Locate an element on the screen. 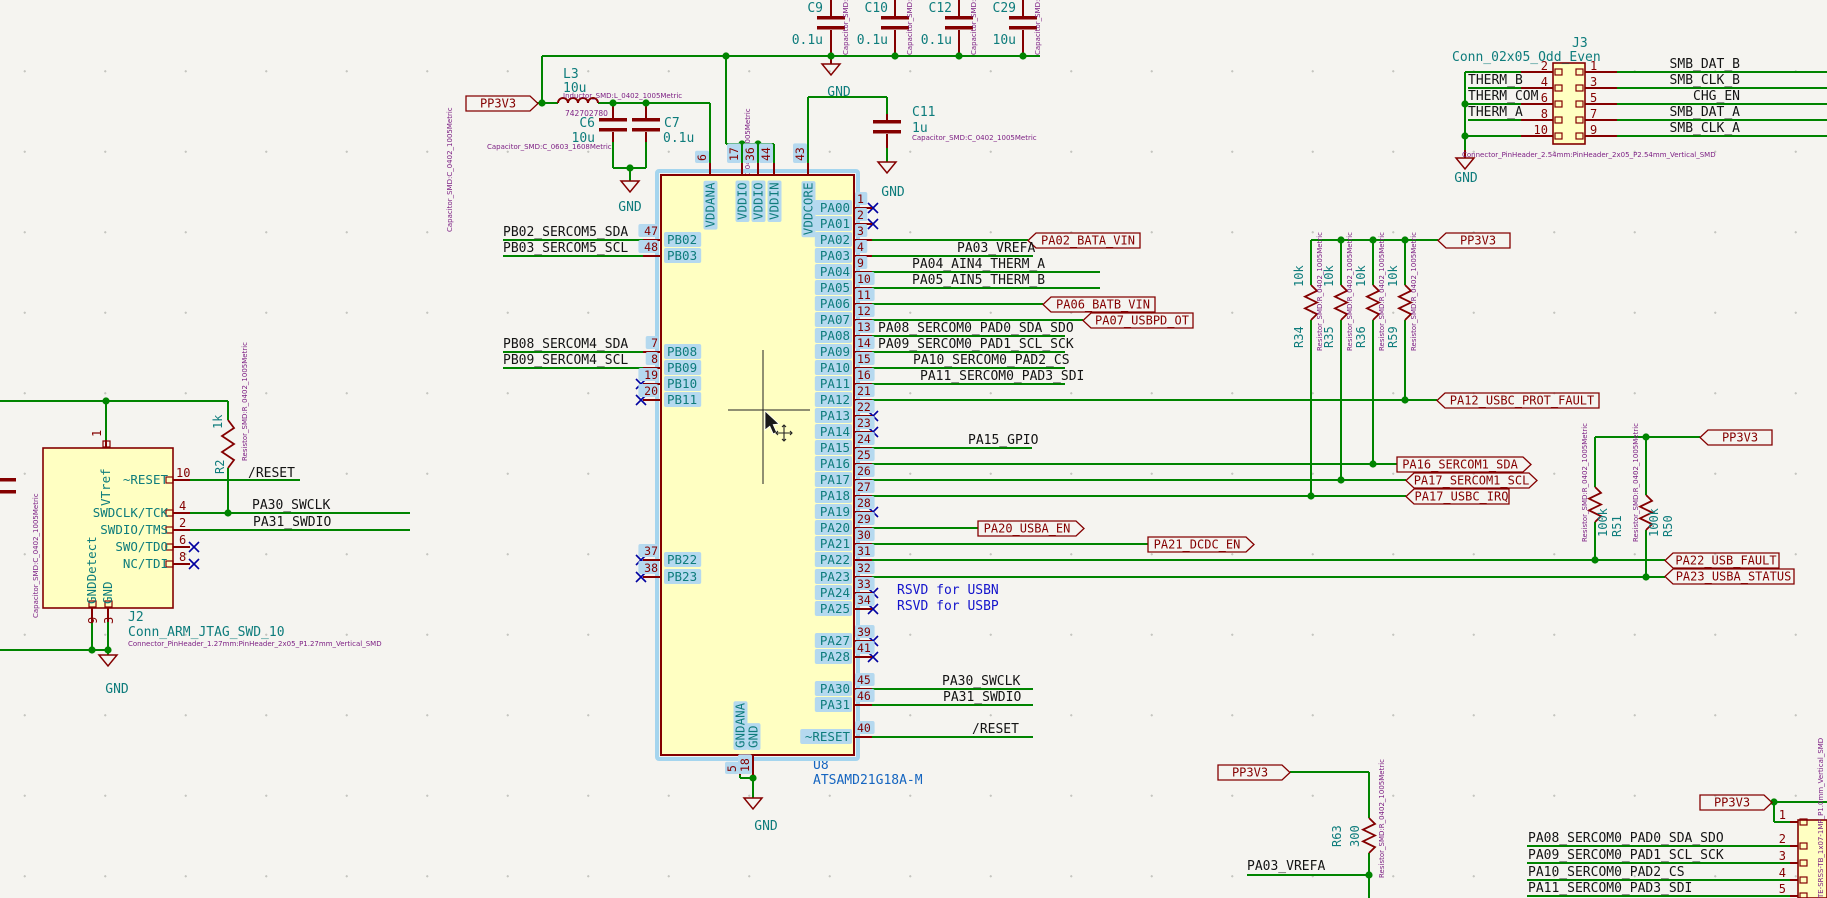 This screenshot has width=1827, height=898. pin-name-PA21: PA21 is located at coordinates (835, 543).